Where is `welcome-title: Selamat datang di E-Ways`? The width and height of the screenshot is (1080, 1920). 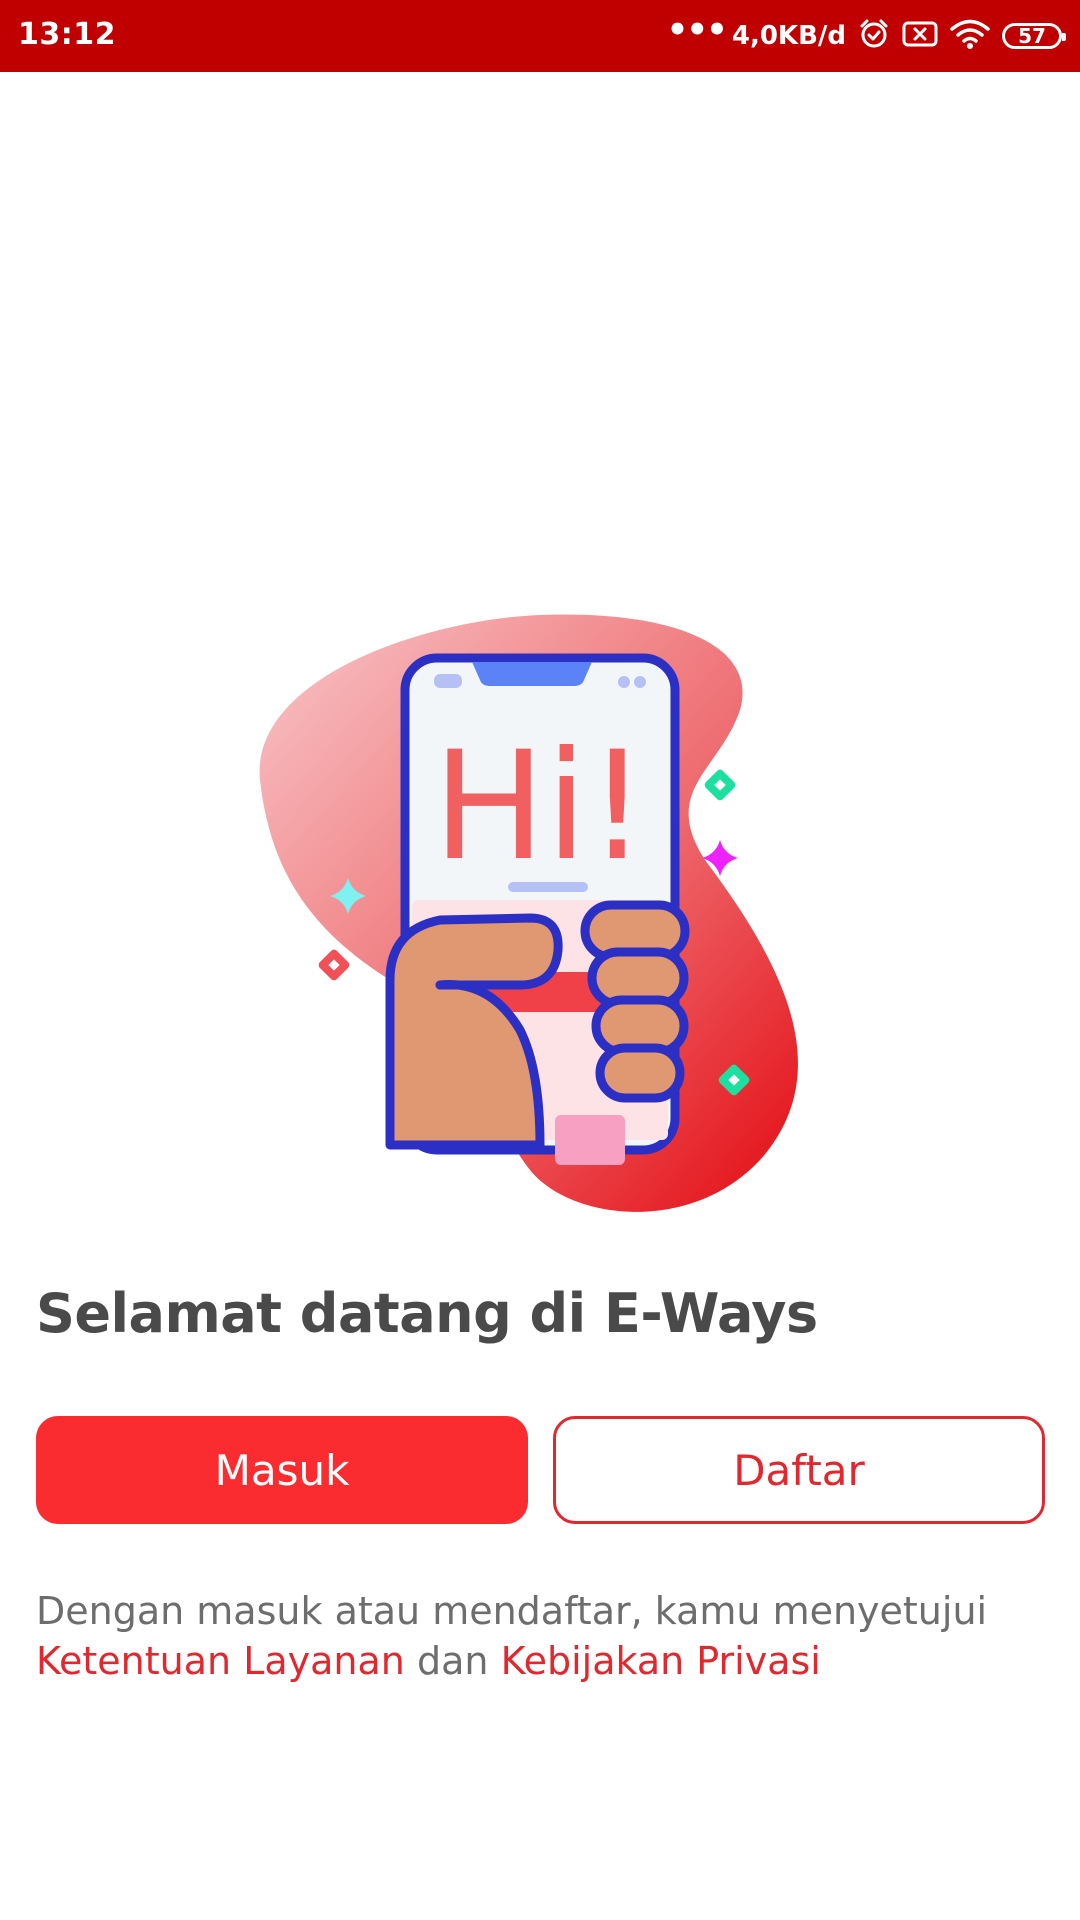
welcome-title: Selamat datang di E-Ways is located at coordinates (427, 1313).